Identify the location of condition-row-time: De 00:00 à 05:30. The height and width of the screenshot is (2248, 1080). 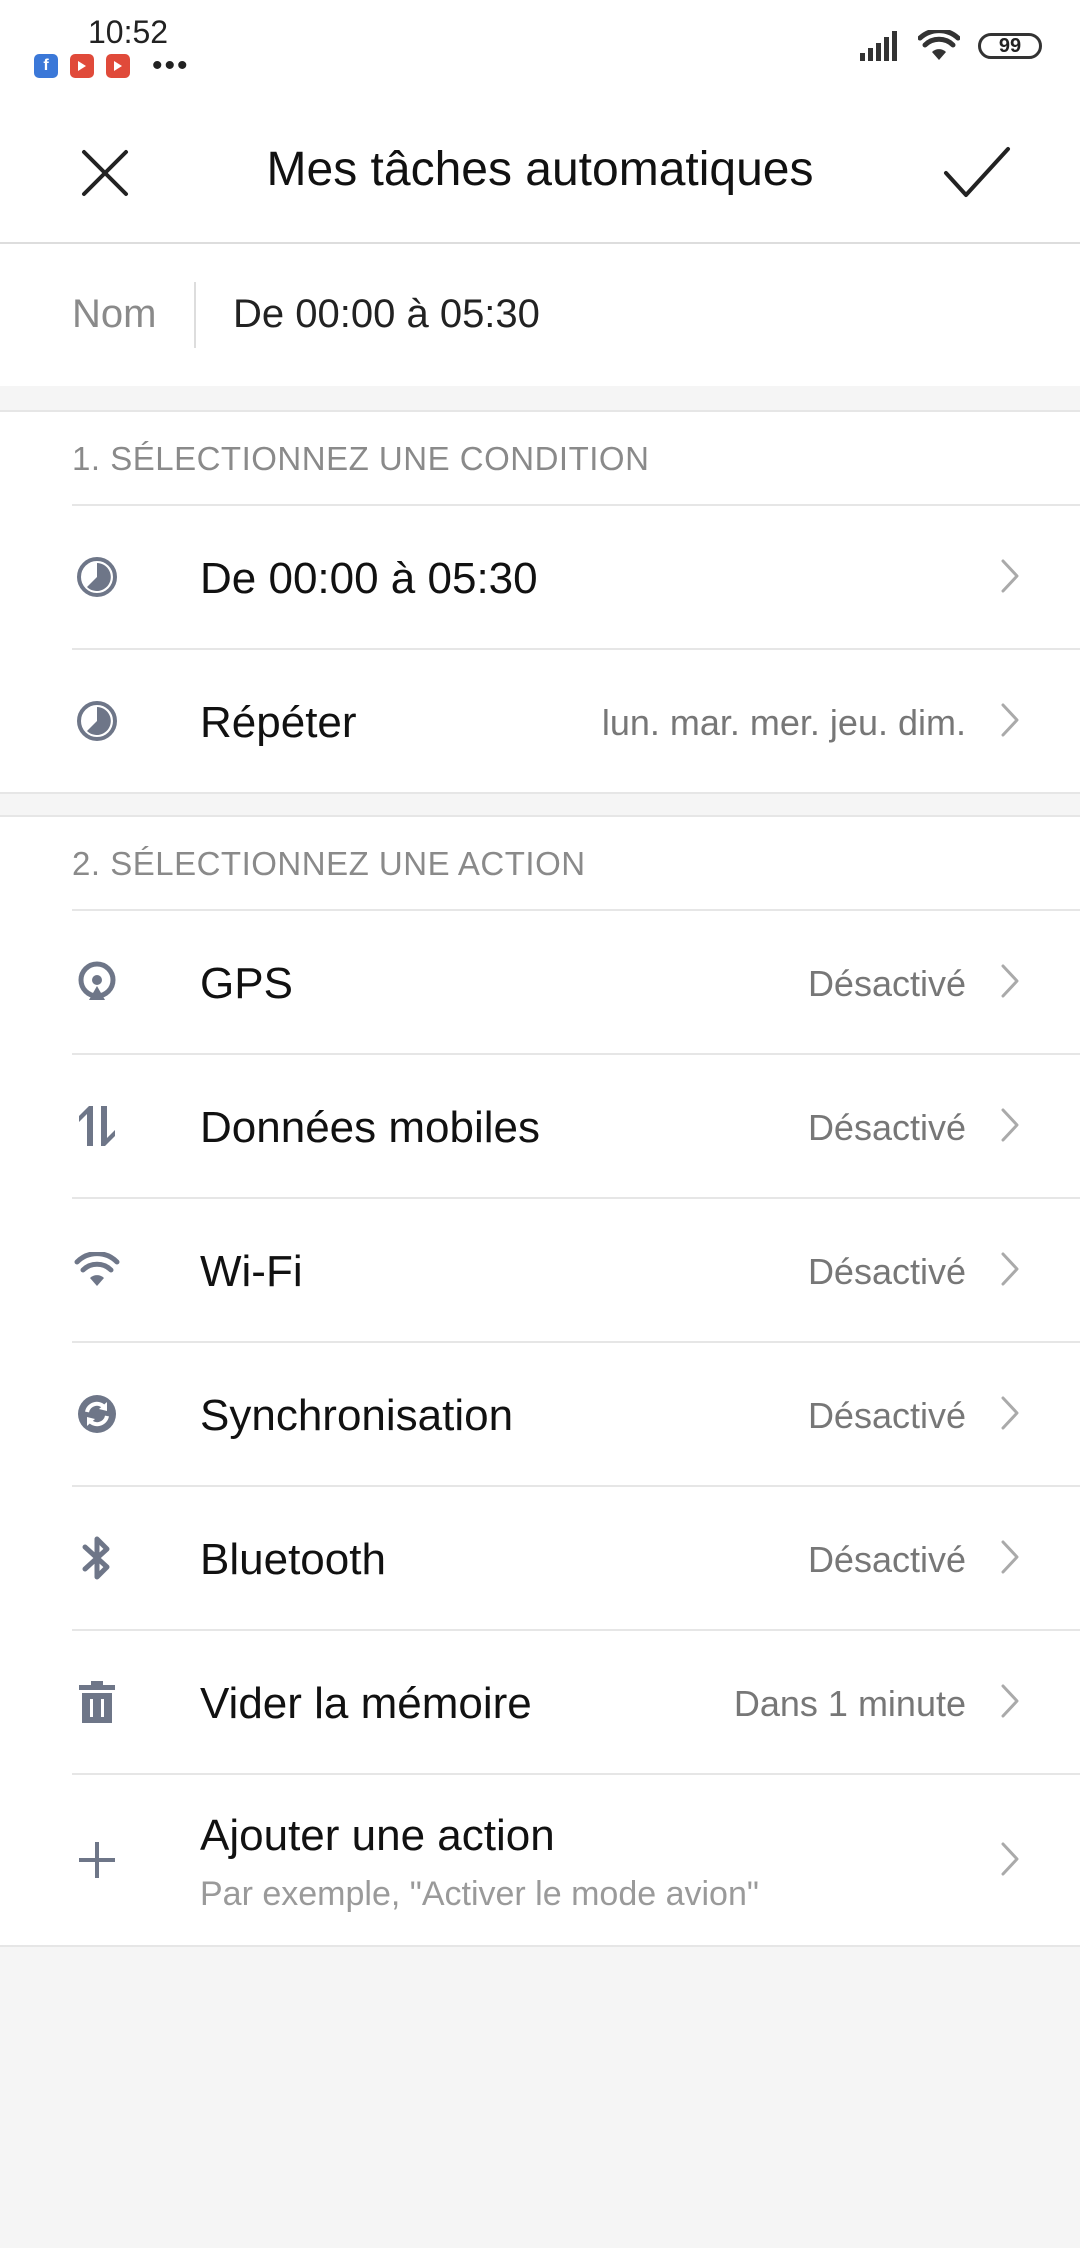
(576, 578).